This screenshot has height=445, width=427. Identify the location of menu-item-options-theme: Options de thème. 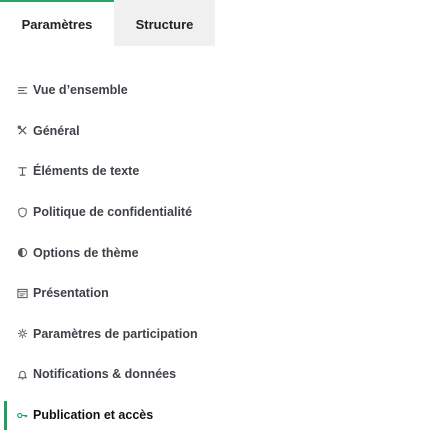
(213, 252).